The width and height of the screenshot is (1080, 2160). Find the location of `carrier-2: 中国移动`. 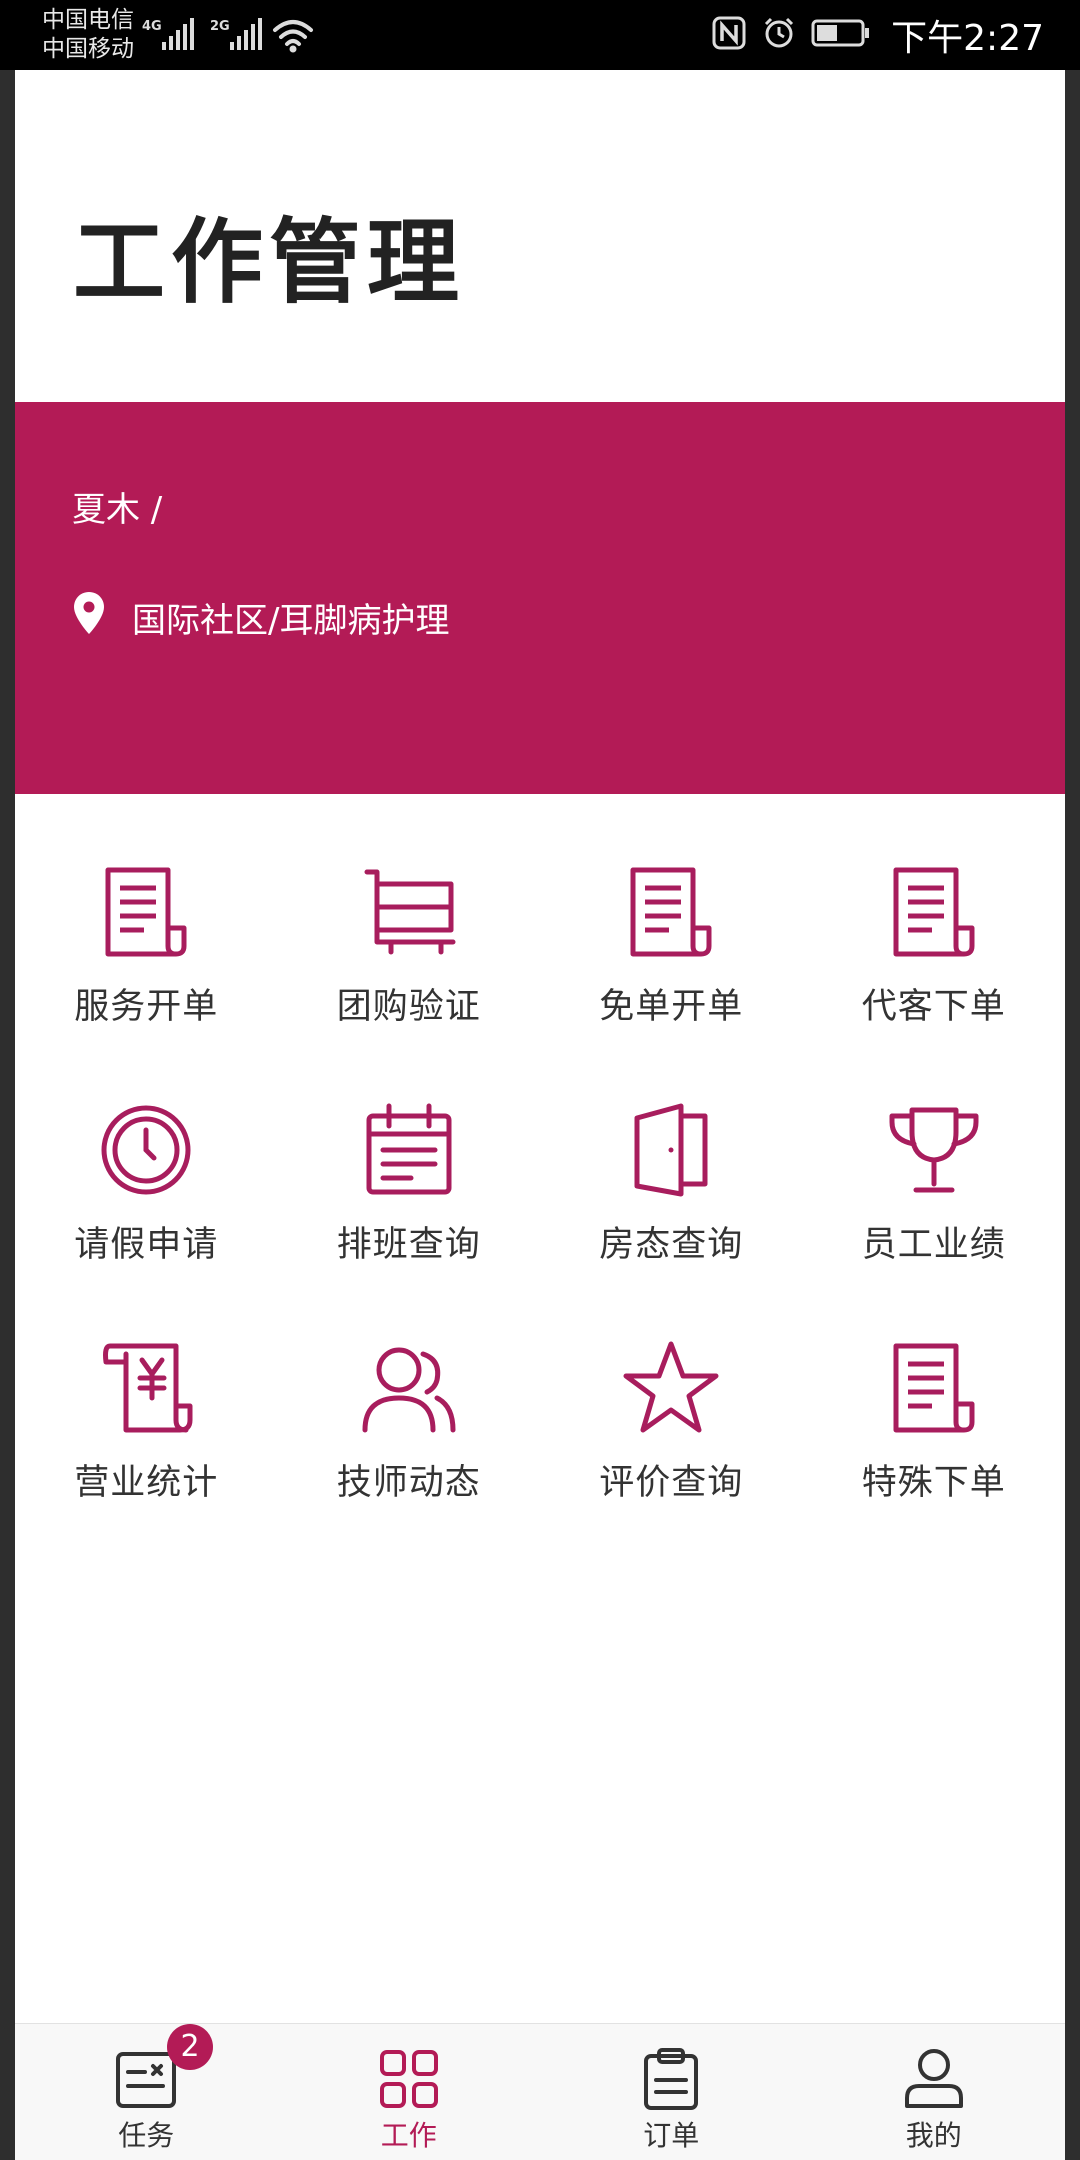

carrier-2: 中国移动 is located at coordinates (88, 49).